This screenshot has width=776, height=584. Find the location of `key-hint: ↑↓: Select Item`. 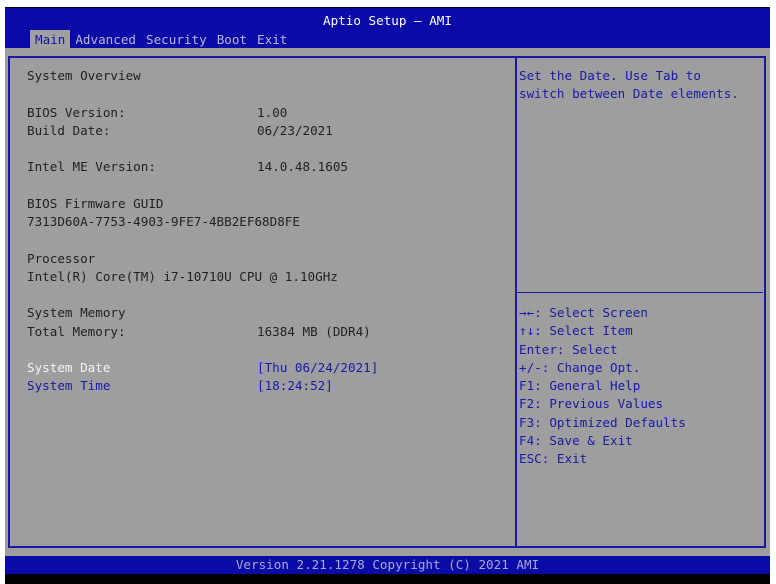

key-hint: ↑↓: Select Item is located at coordinates (576, 331).